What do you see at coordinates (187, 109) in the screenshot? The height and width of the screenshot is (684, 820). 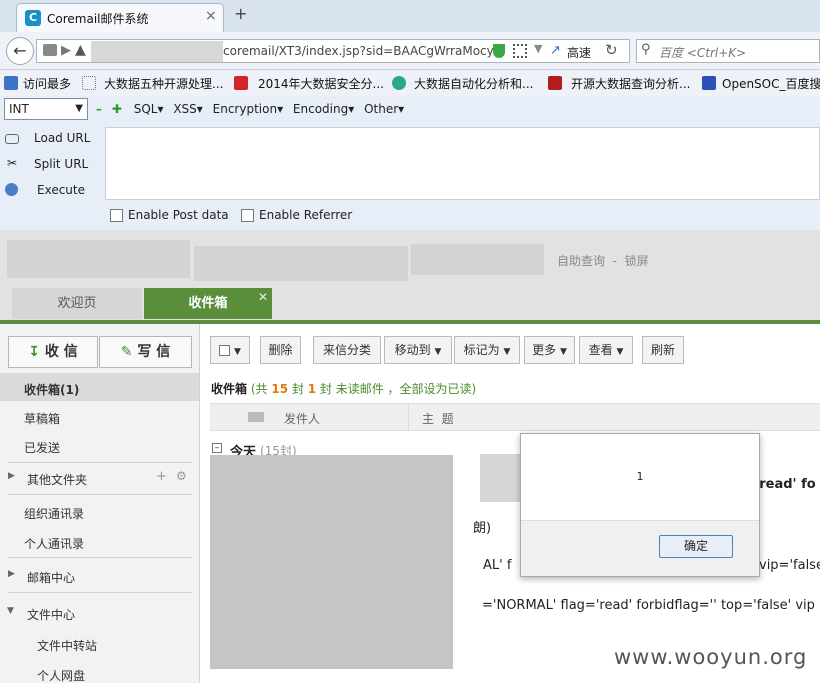 I see `menu-xss: XSS▾` at bounding box center [187, 109].